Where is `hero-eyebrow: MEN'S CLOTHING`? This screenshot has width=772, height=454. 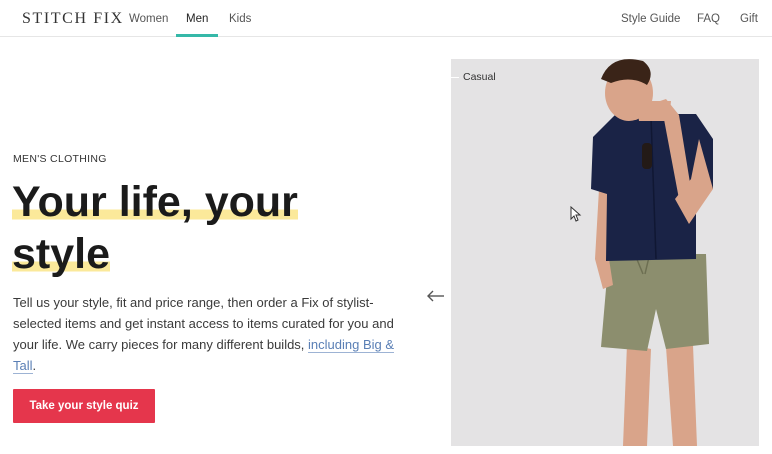
hero-eyebrow: MEN'S CLOTHING is located at coordinates (60, 159).